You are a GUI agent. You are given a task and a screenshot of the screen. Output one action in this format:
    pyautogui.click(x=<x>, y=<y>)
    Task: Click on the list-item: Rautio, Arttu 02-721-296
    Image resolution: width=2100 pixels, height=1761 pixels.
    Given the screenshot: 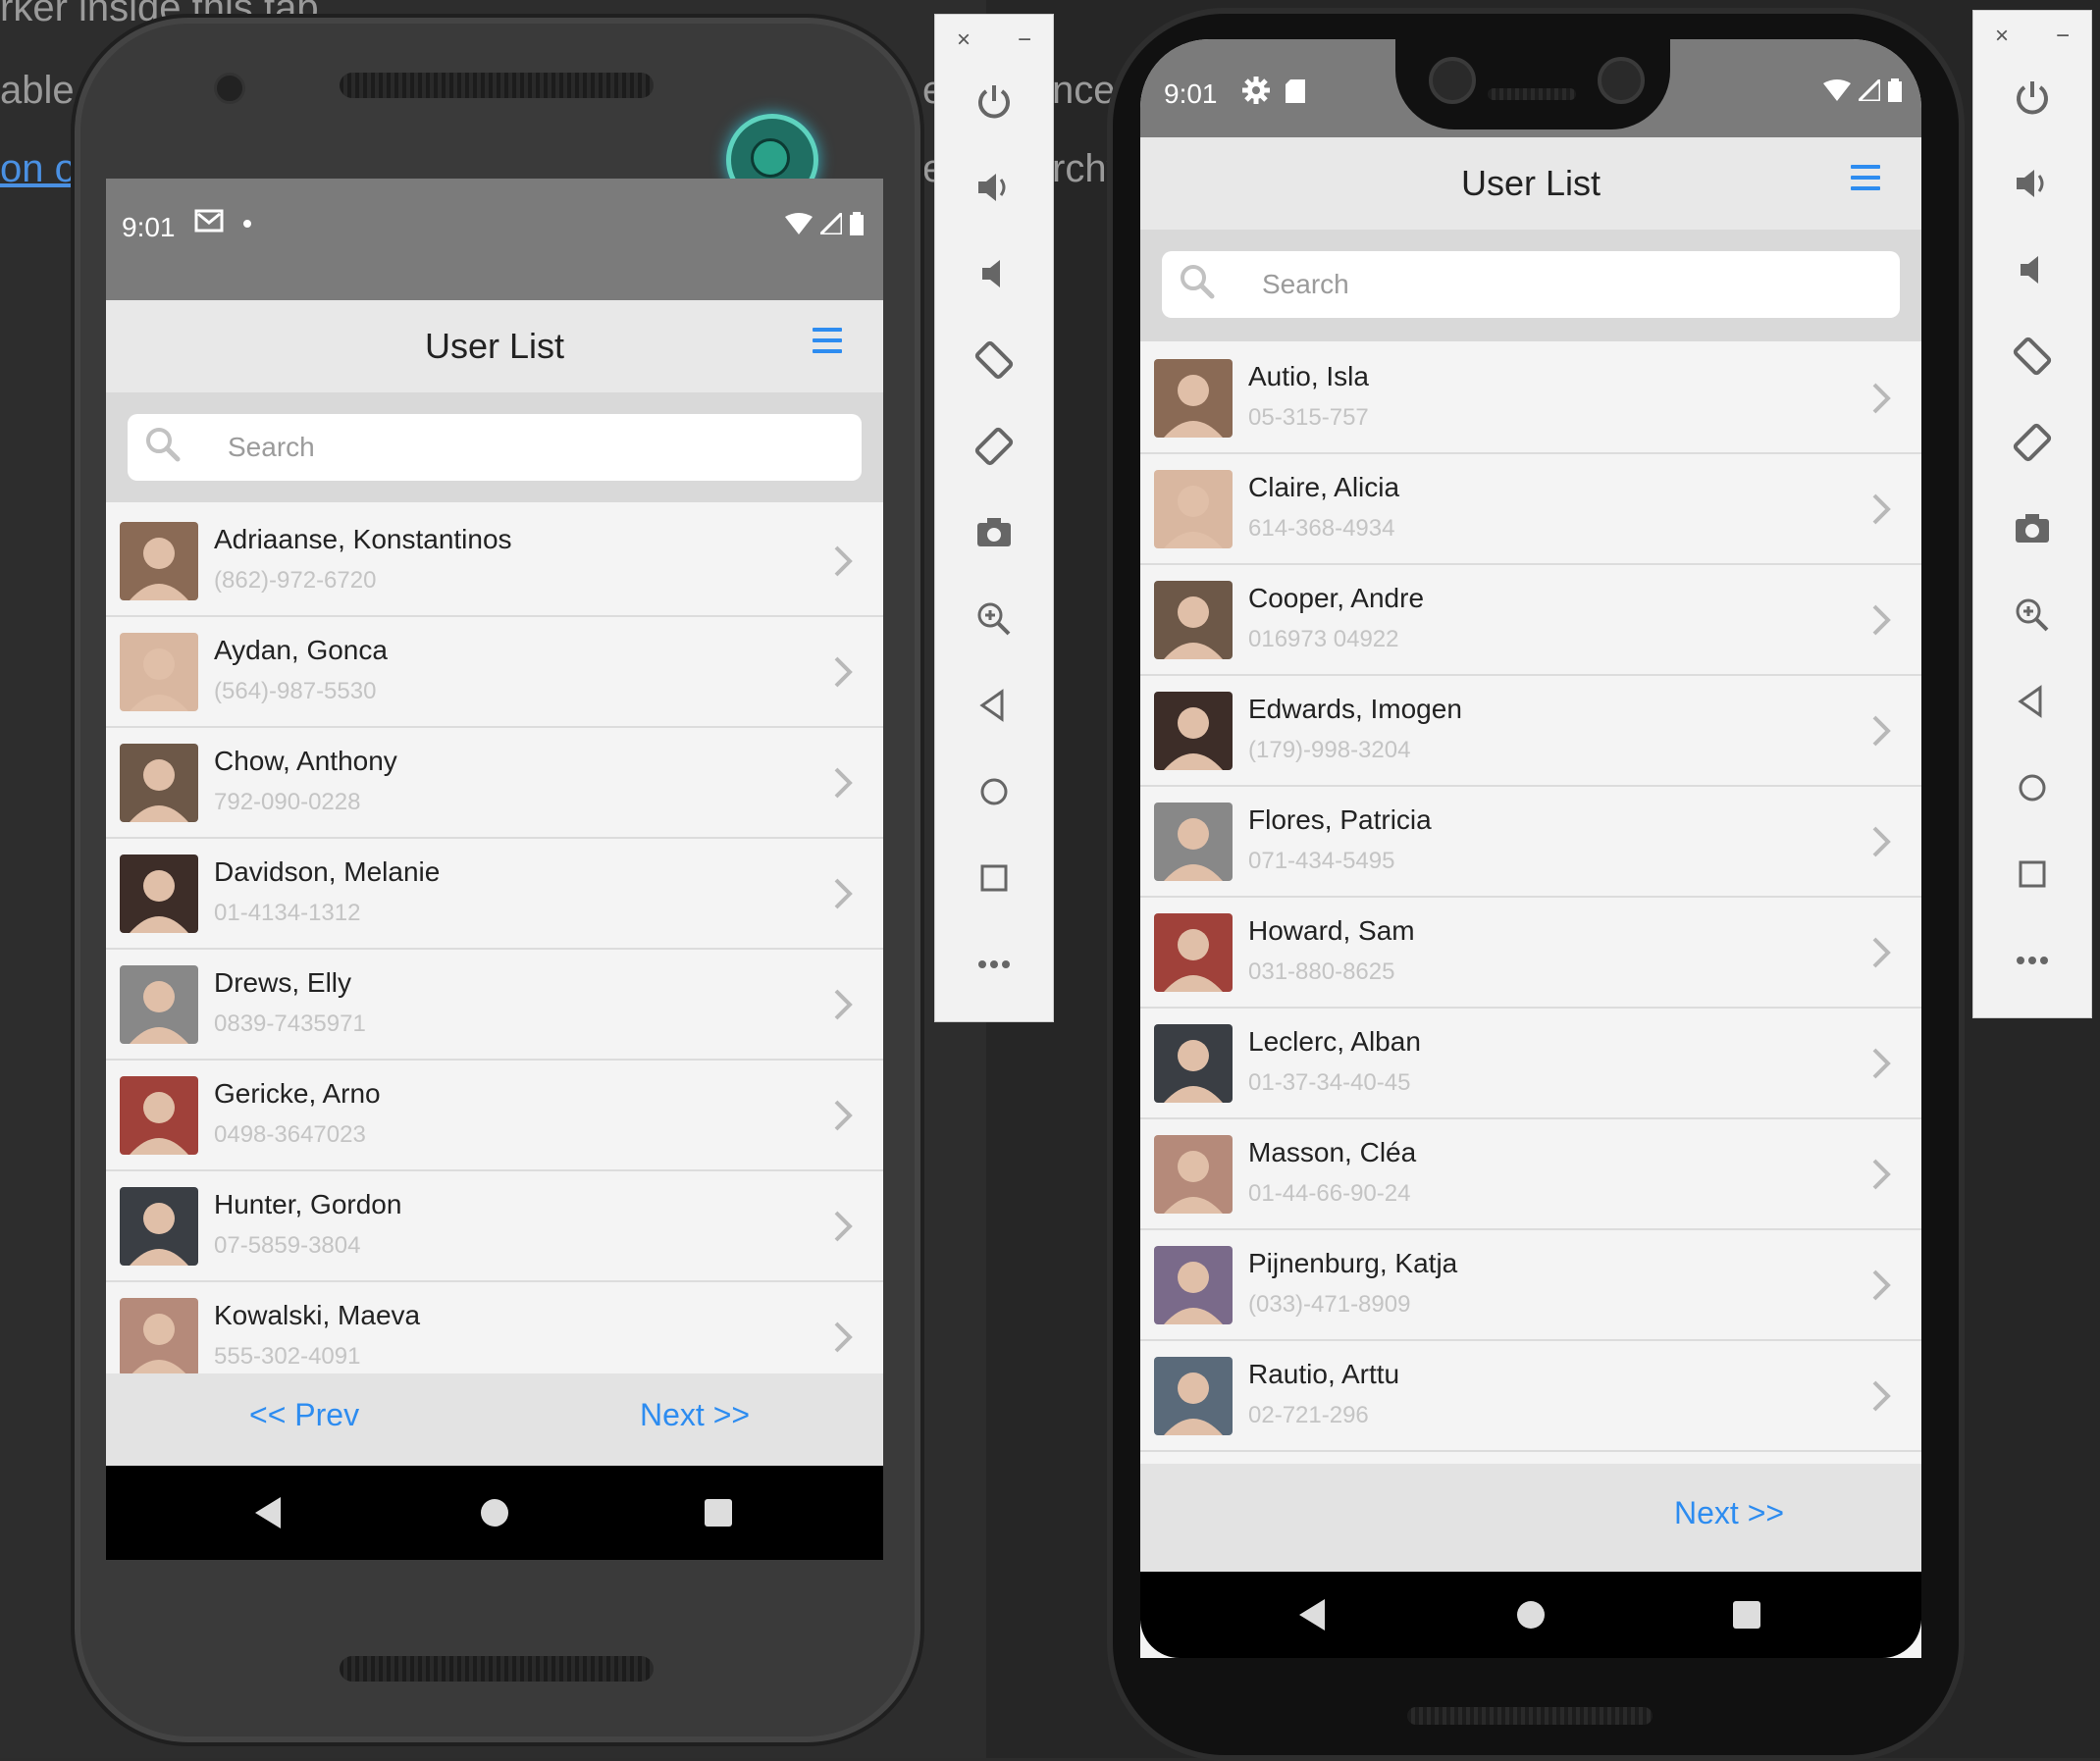 What is the action you would take?
    pyautogui.click(x=1530, y=1396)
    